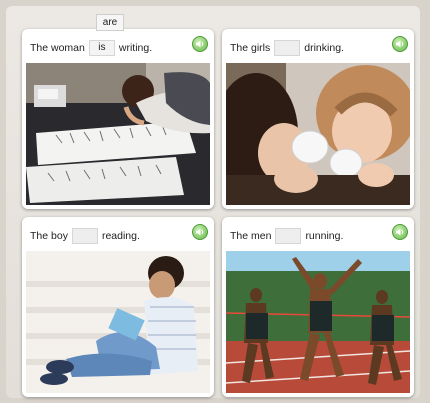 This screenshot has height=403, width=430. What do you see at coordinates (324, 48) in the screenshot?
I see `sentence-end: drinking.` at bounding box center [324, 48].